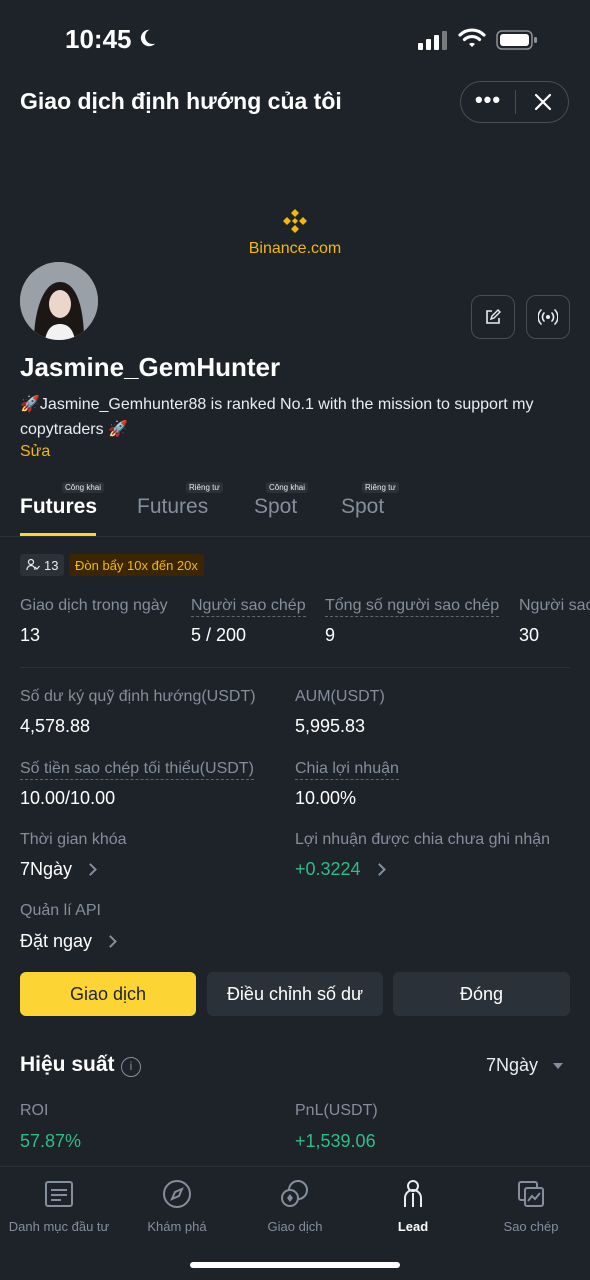 The image size is (590, 1280). I want to click on unrealized-share-value: +0.3224, so click(328, 869).